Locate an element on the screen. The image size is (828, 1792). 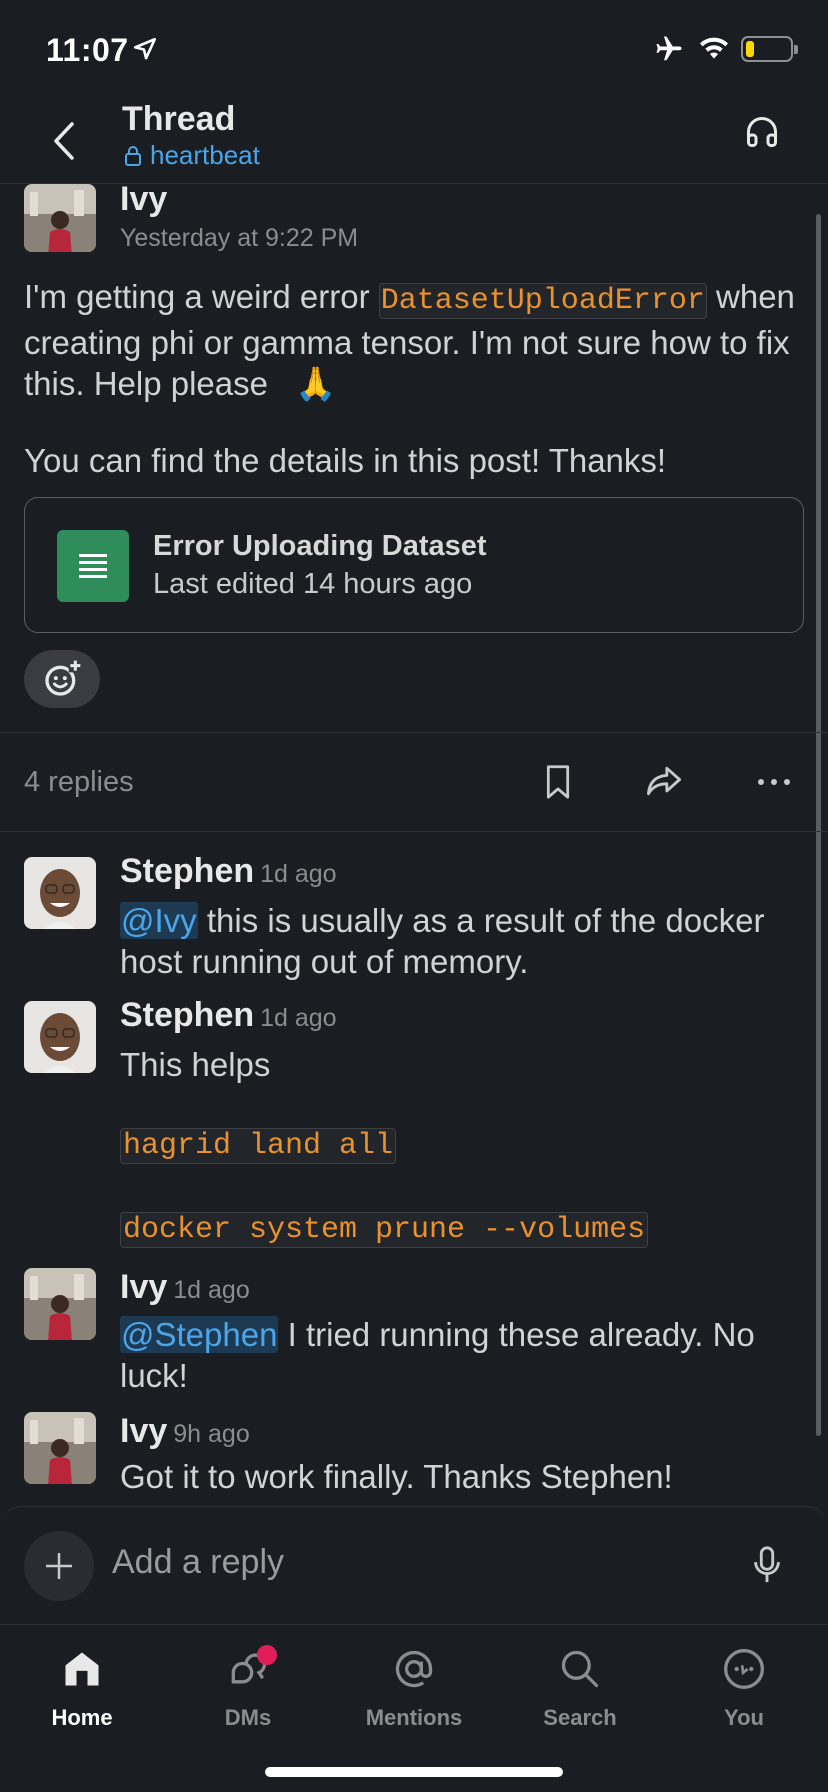
post-author: Ivy is located at coordinates (143, 199).